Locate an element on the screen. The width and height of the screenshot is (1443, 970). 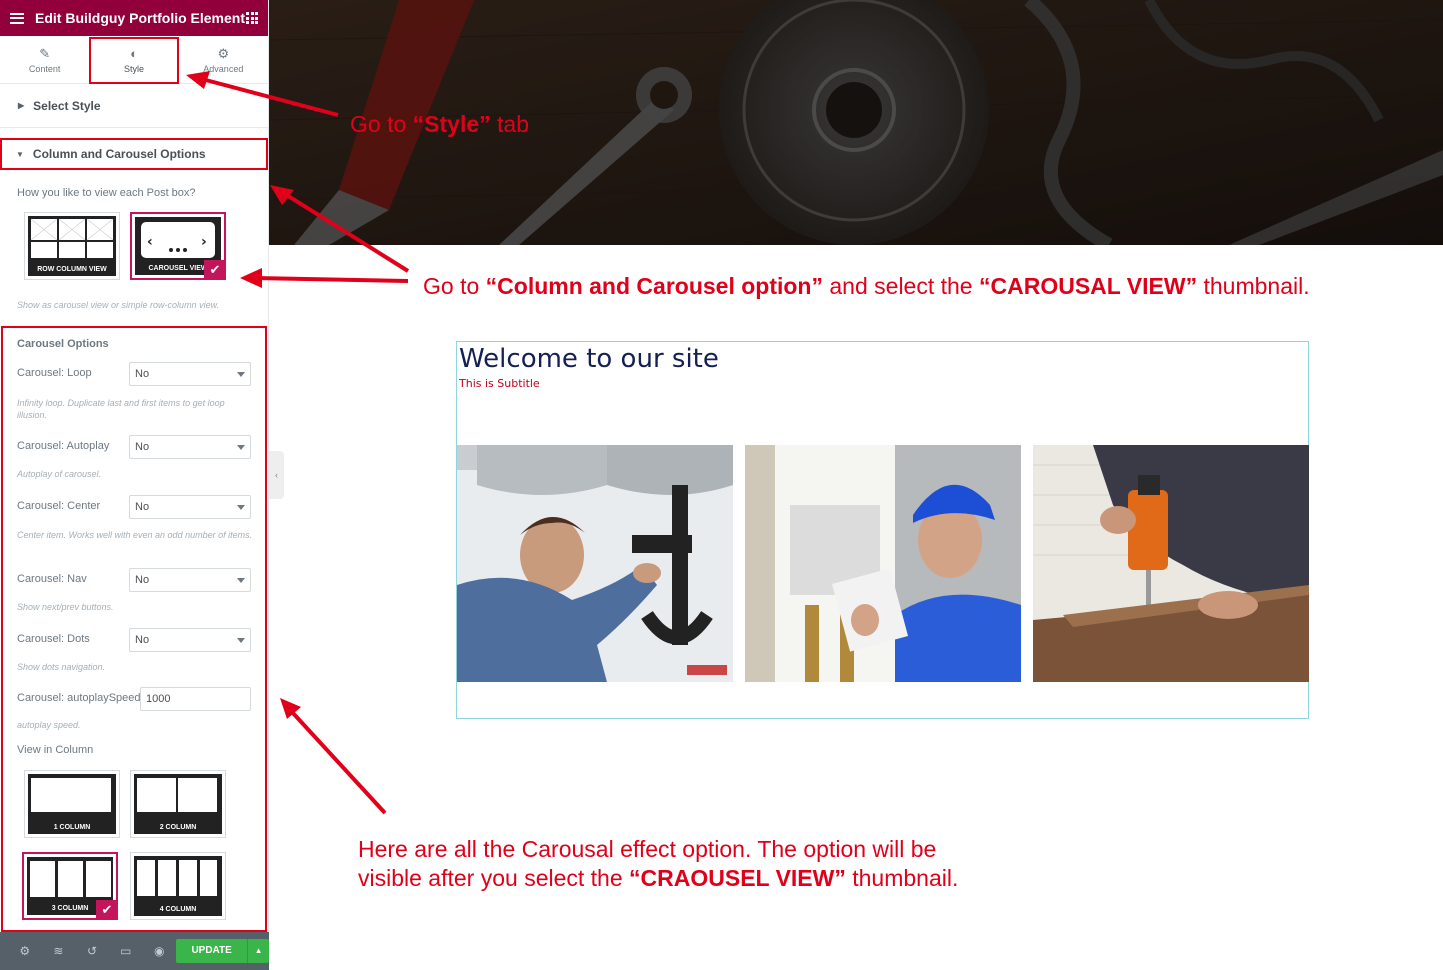
portfolio-image-technician is located at coordinates (883, 563).